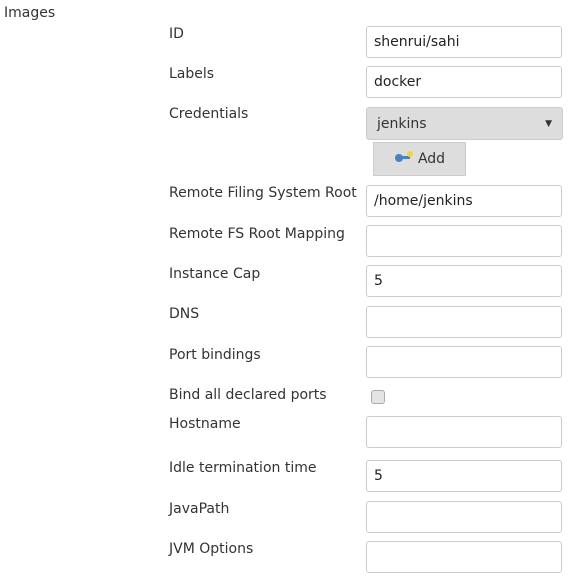 The height and width of the screenshot is (577, 572). I want to click on jvm-options-input, so click(464, 557).